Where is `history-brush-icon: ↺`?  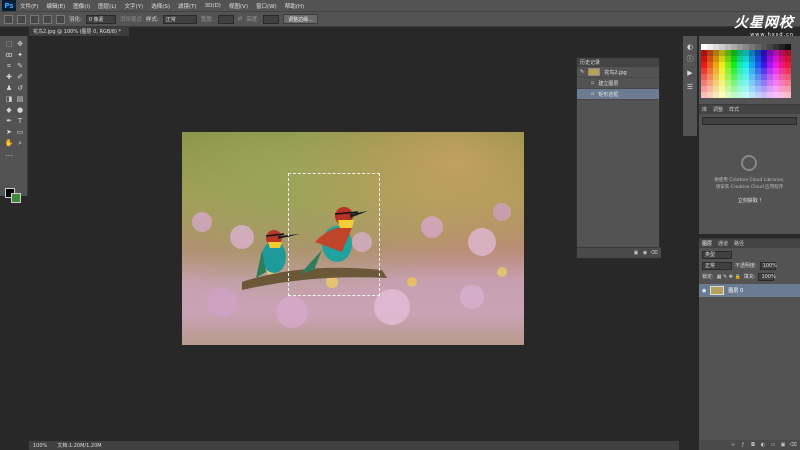 history-brush-icon: ↺ is located at coordinates (20, 88).